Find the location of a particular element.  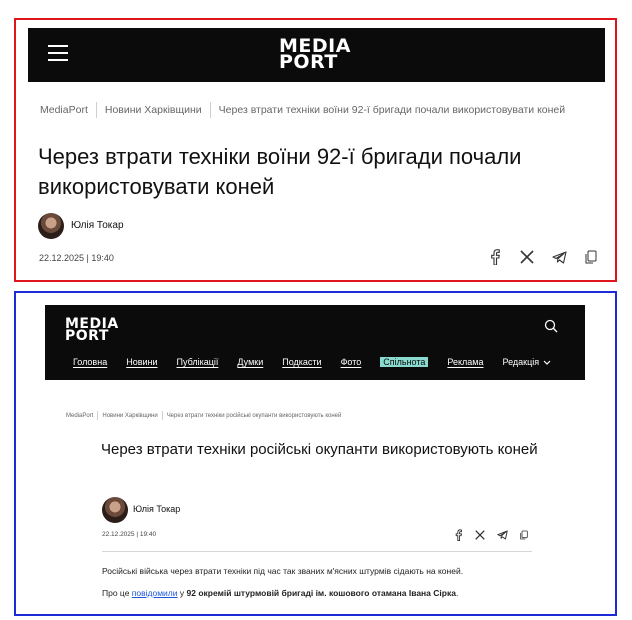

site-header: MEDIA PORT is located at coordinates (316, 55).